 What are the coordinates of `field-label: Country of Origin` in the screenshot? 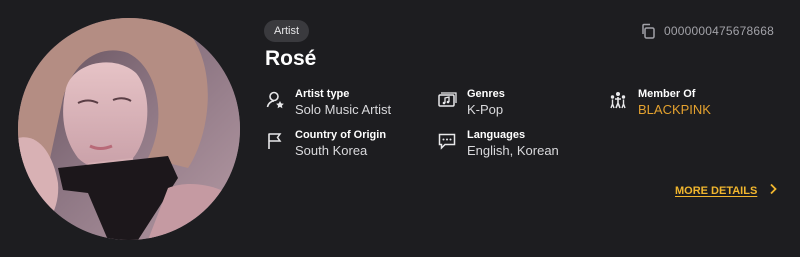 It's located at (341, 135).